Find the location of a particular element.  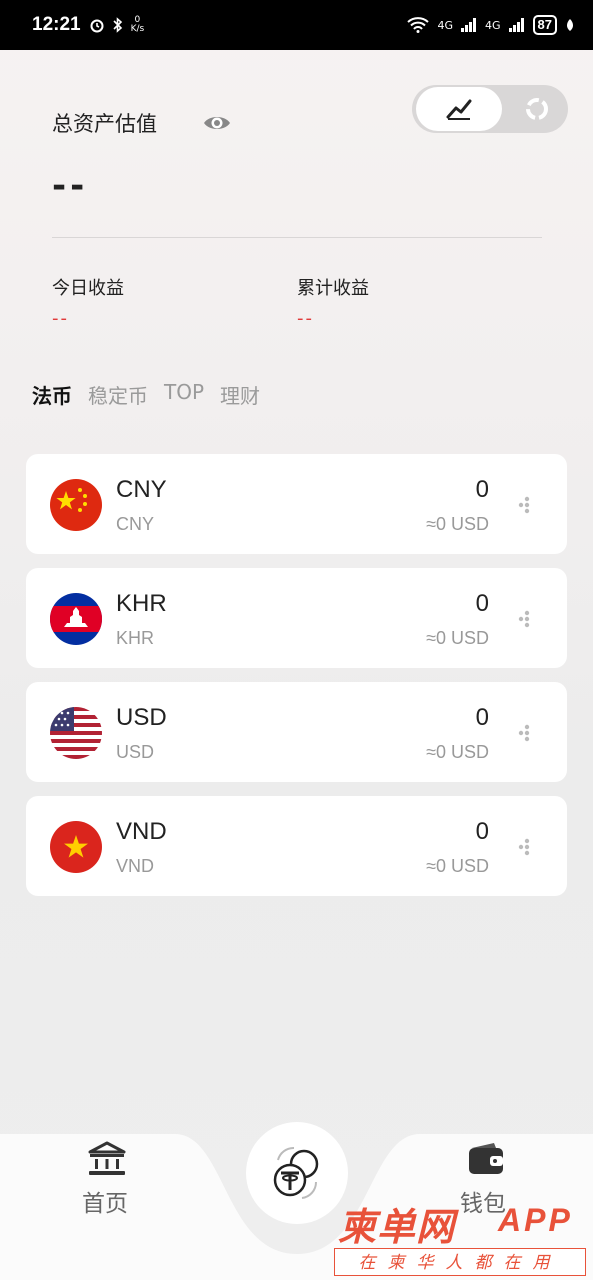

nav-home-label: 首页 is located at coordinates (105, 1201).